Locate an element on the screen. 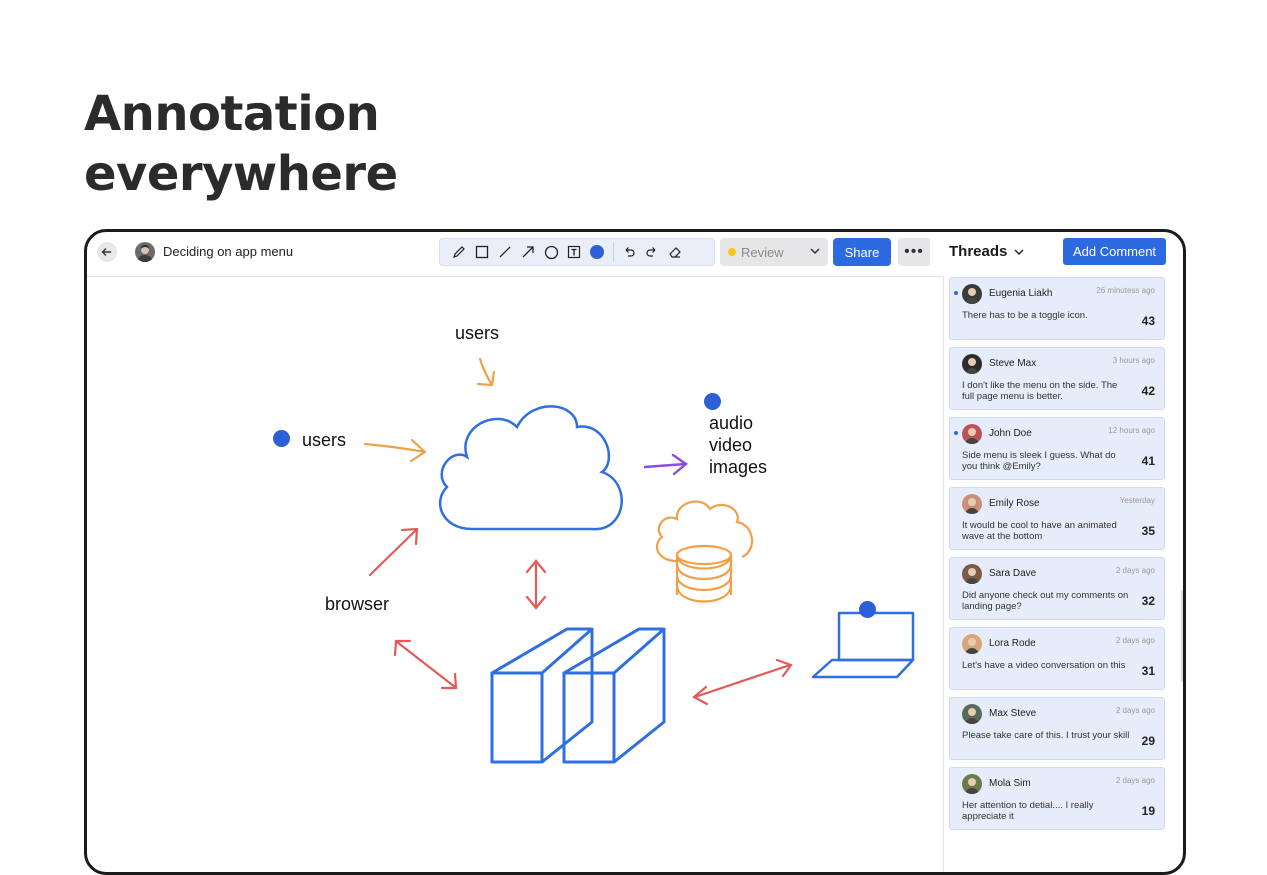  threads-dropdown: Threads is located at coordinates (987, 251).